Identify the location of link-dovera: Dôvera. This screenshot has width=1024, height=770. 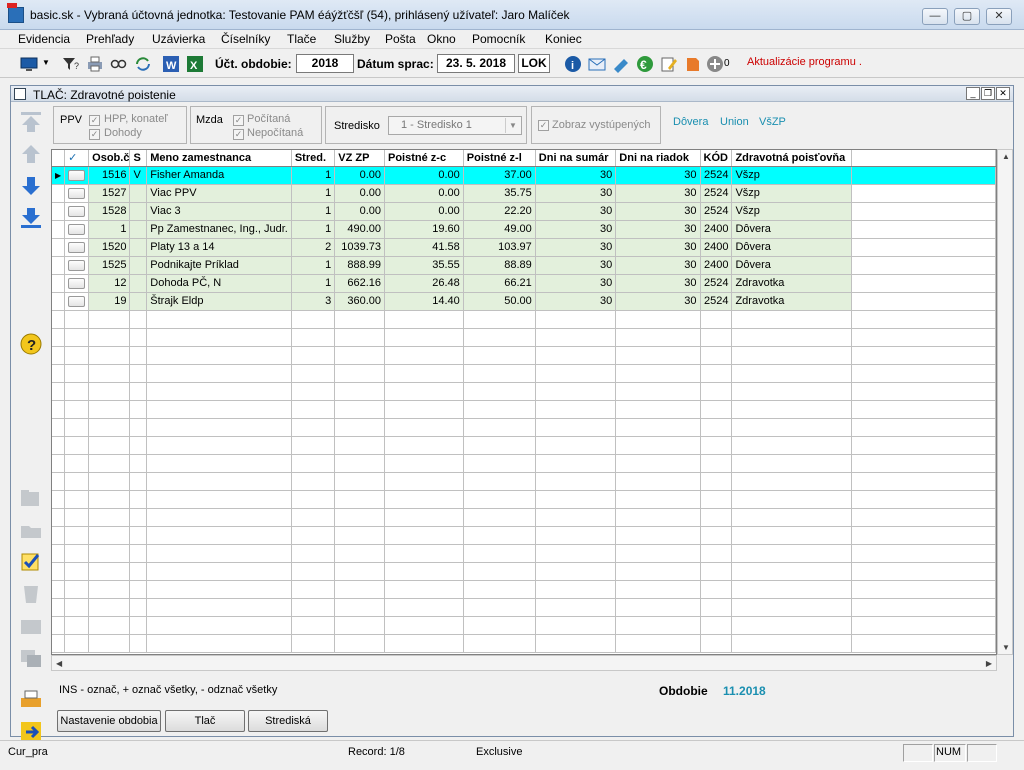
(690, 122).